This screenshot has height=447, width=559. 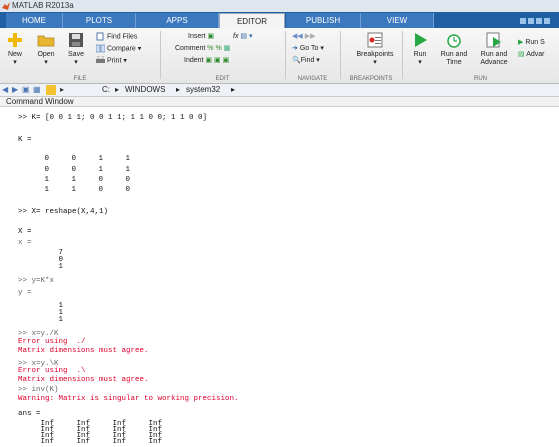 I want to click on breakpoints-icon, so click(x=375, y=40).